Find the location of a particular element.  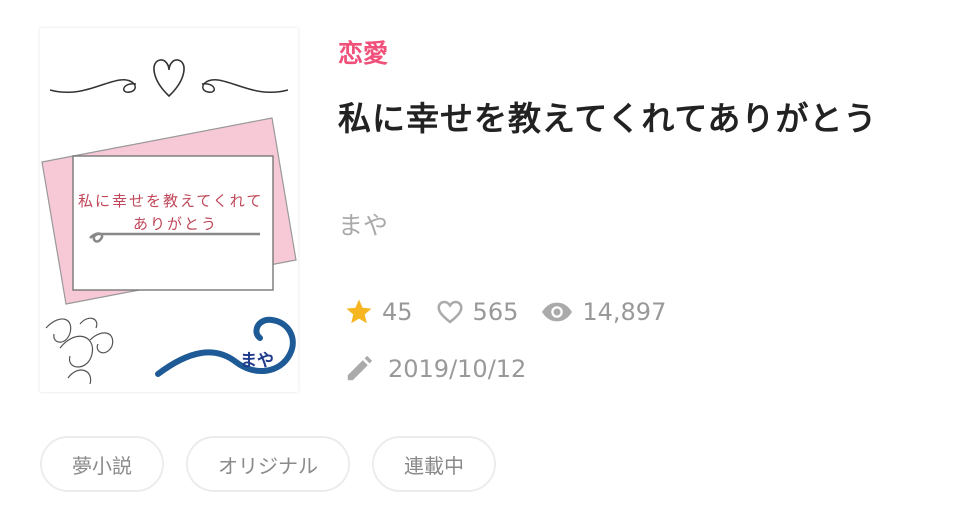

views-count: 14,897 is located at coordinates (624, 312).